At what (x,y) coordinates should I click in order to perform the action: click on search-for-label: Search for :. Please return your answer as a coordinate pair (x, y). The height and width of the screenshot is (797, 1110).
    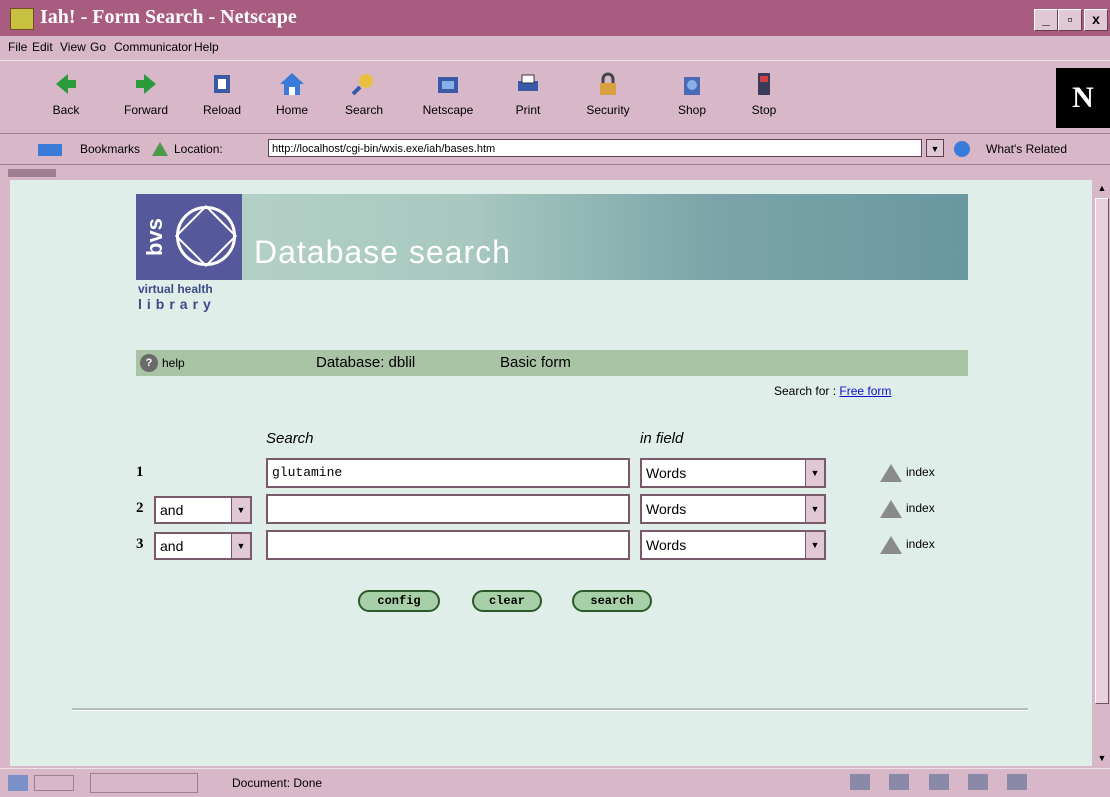
    Looking at the image, I should click on (805, 391).